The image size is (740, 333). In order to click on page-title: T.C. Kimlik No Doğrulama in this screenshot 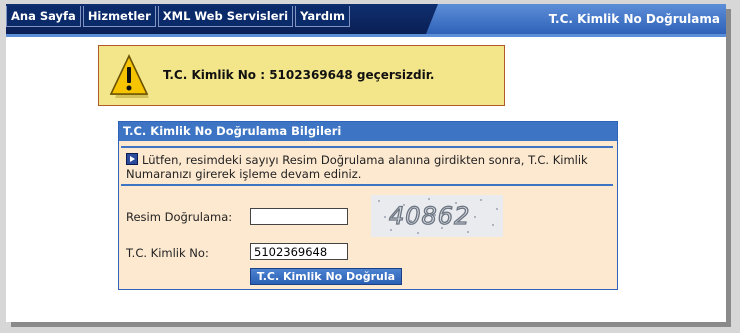, I will do `click(576, 19)`.